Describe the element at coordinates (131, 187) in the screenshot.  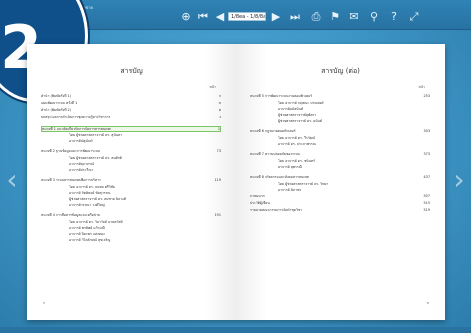
I see `toc-author-line: โดย อาจารย์ ดร. ธนพล ศรีวิชัย` at that location.